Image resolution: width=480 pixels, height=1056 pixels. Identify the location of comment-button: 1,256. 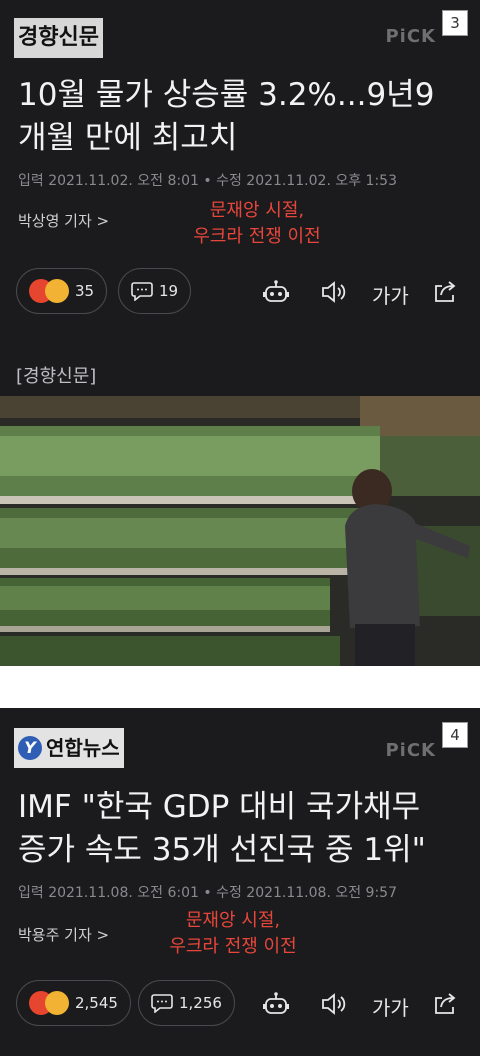
(186, 1003).